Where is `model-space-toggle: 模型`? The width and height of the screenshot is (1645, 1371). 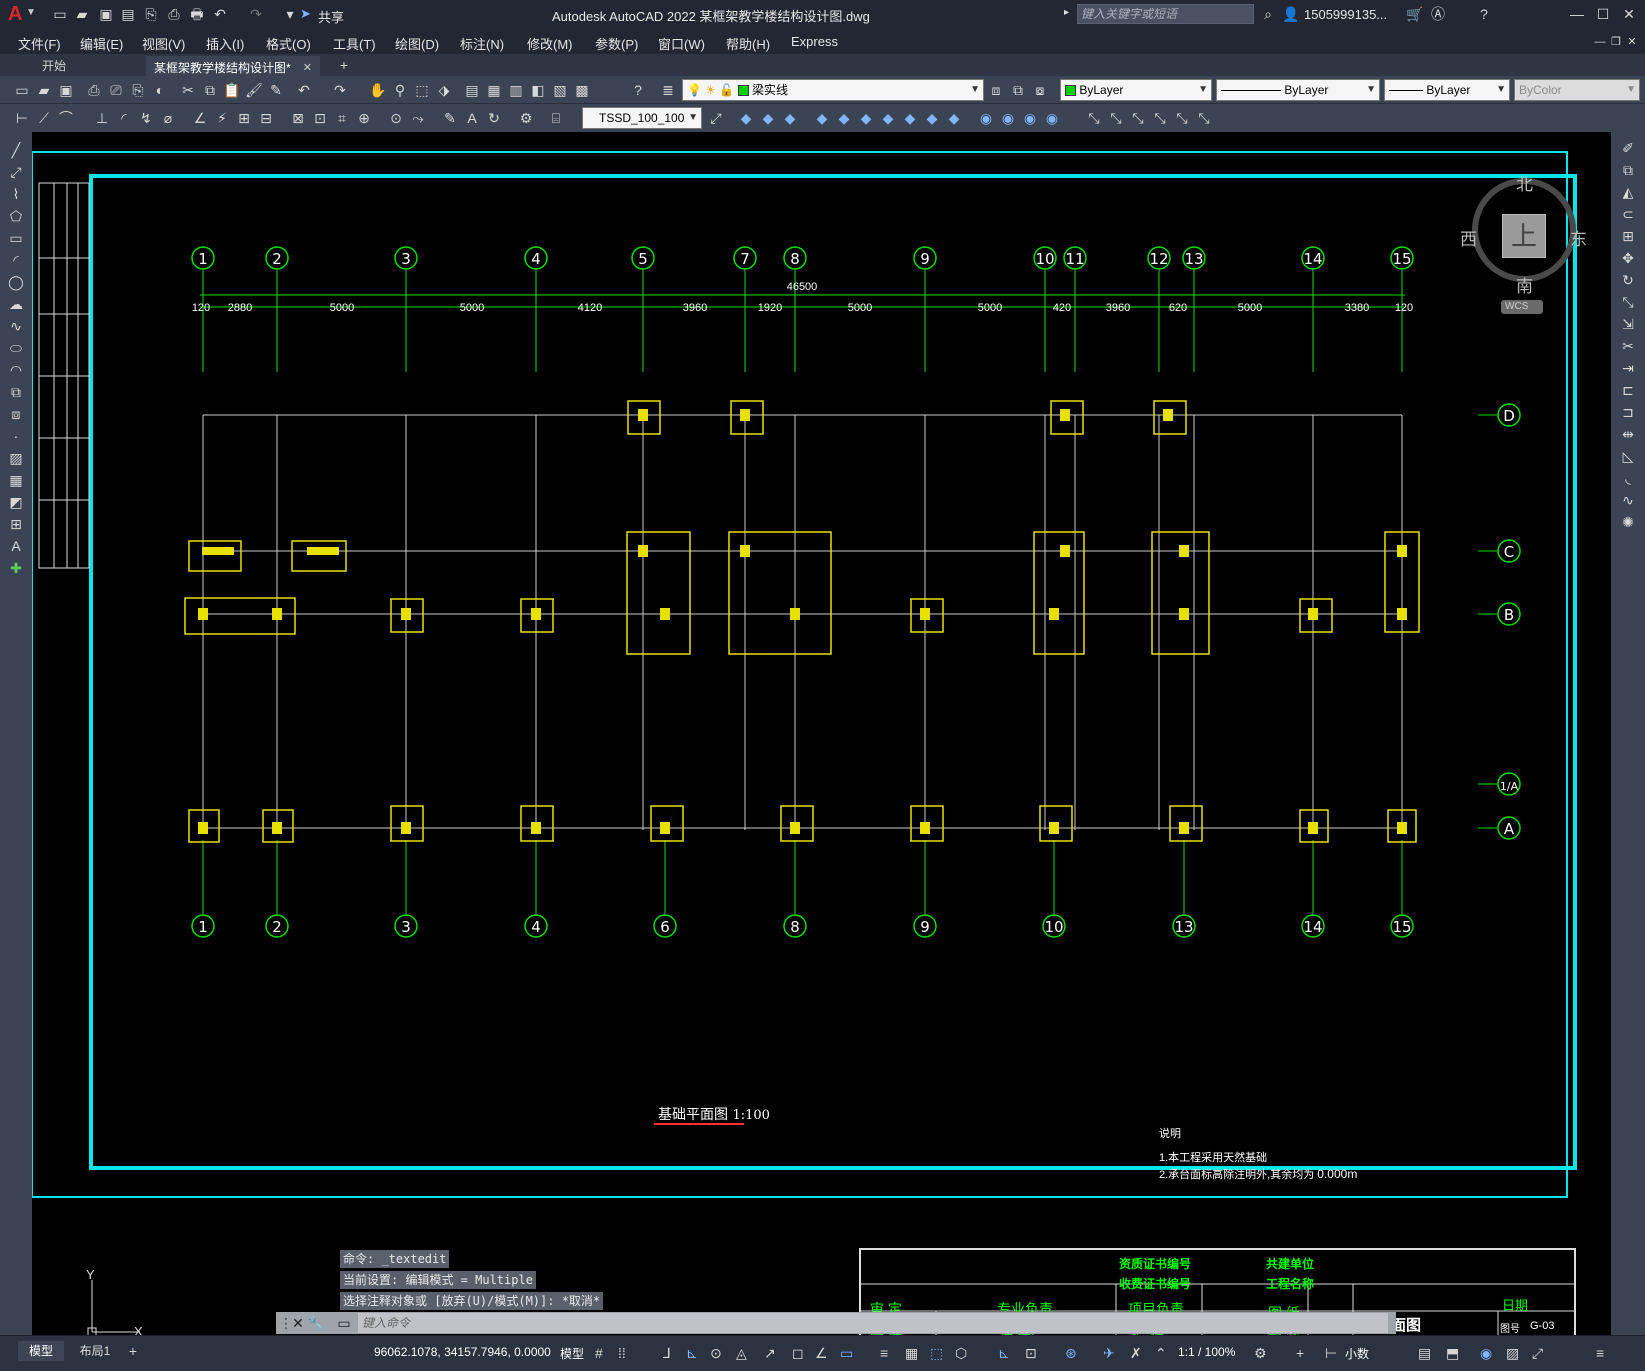 model-space-toggle: 模型 is located at coordinates (572, 1353).